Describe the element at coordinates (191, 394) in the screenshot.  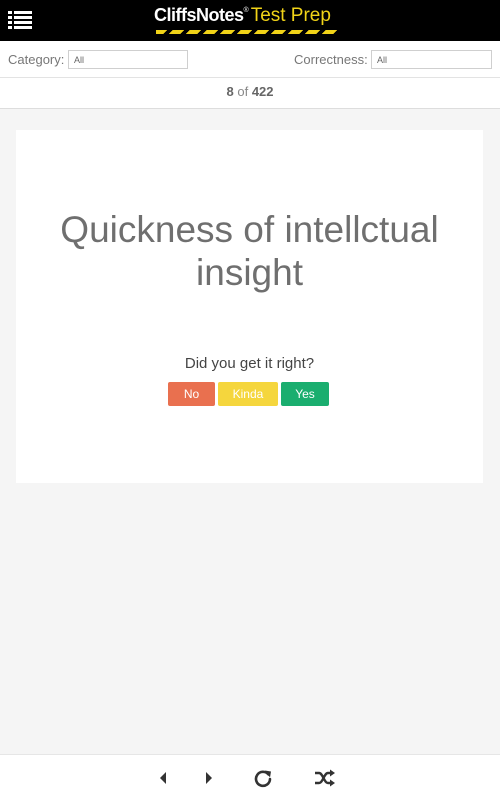
I see `no-button: No` at that location.